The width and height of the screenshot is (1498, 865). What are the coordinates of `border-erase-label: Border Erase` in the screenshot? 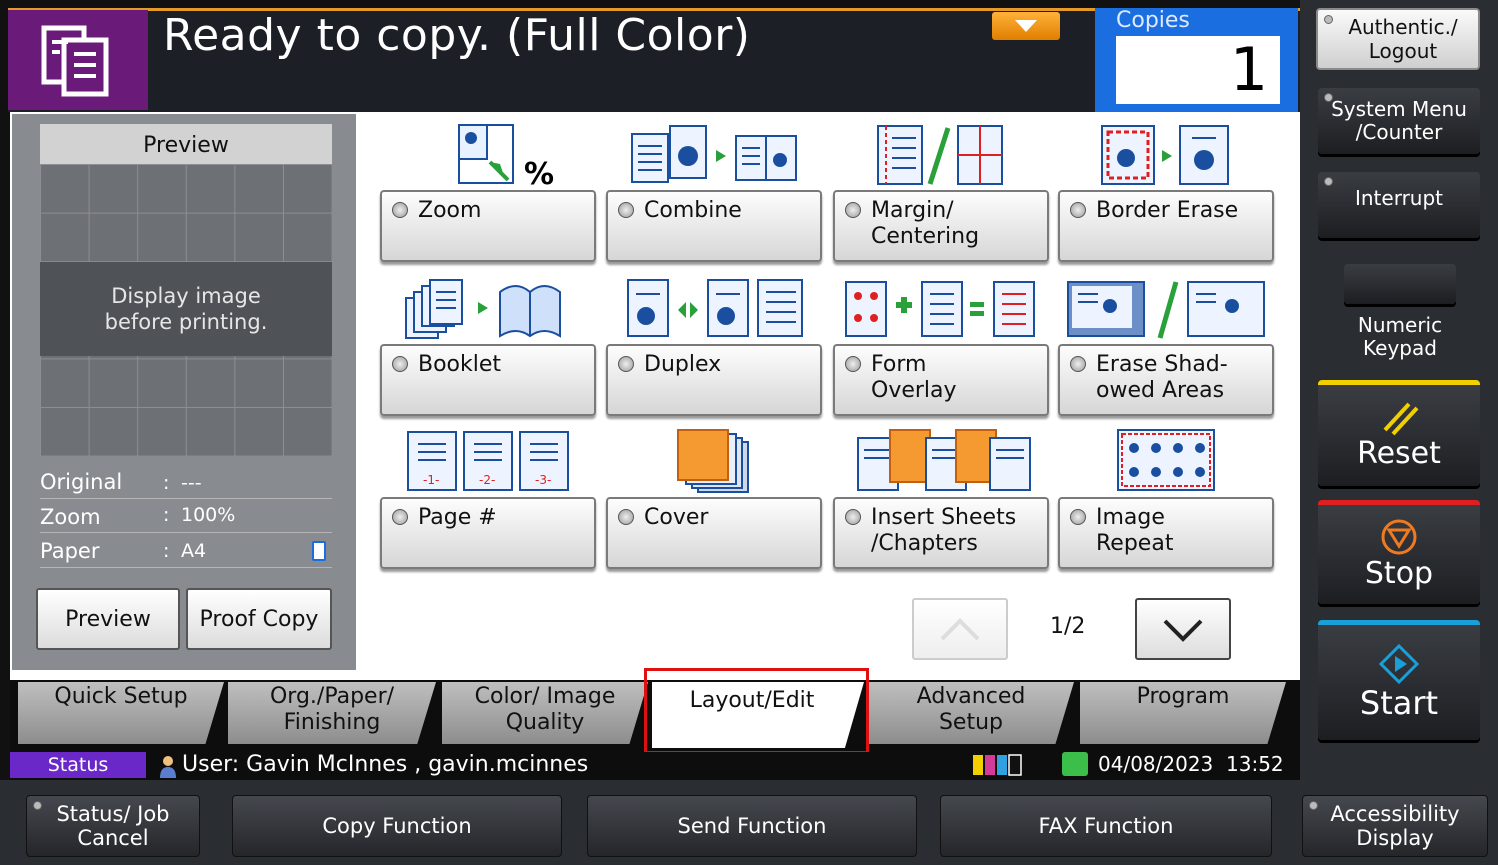 It's located at (1167, 210).